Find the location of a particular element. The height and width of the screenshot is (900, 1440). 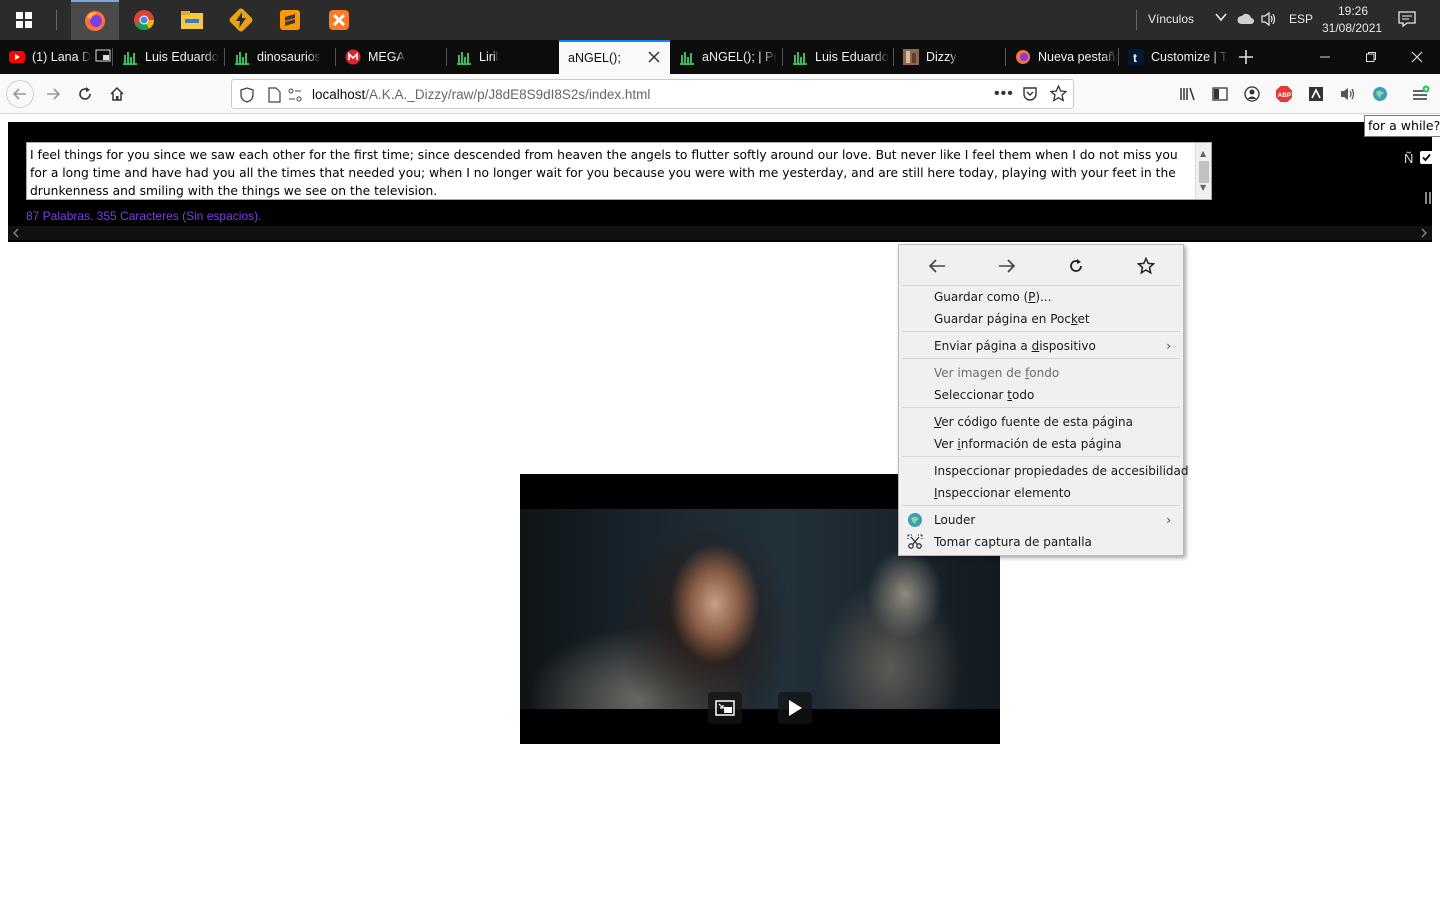

pocket-icon is located at coordinates (1030, 95).